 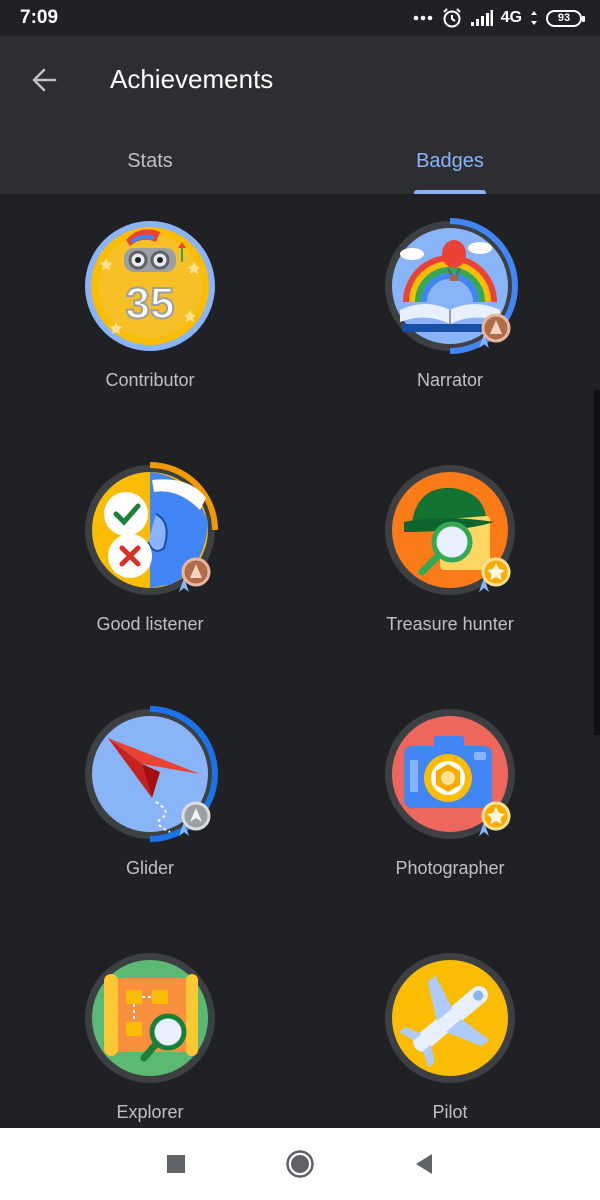 What do you see at coordinates (150, 1112) in the screenshot?
I see `badge-label: Explorer` at bounding box center [150, 1112].